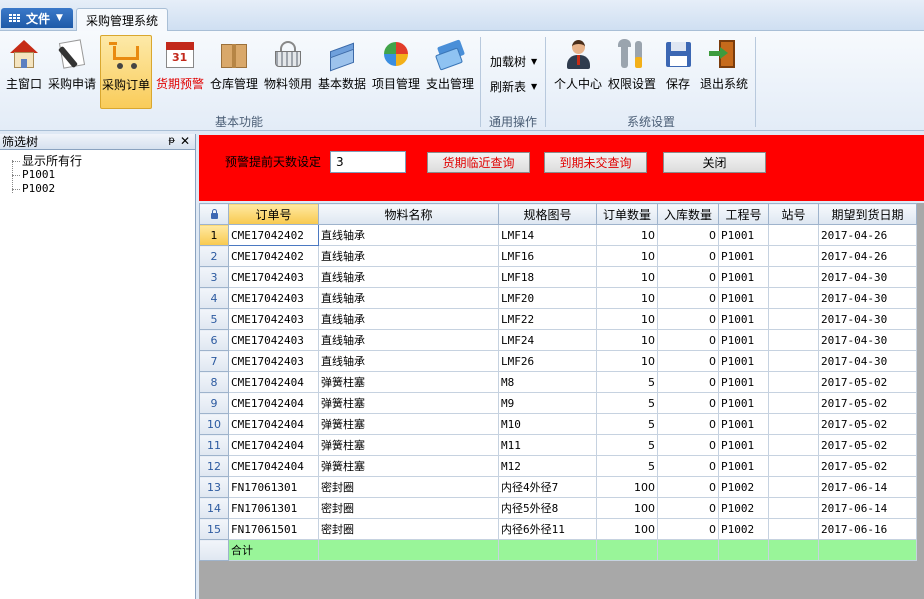  I want to click on cell-spec: M9, so click(547, 403).